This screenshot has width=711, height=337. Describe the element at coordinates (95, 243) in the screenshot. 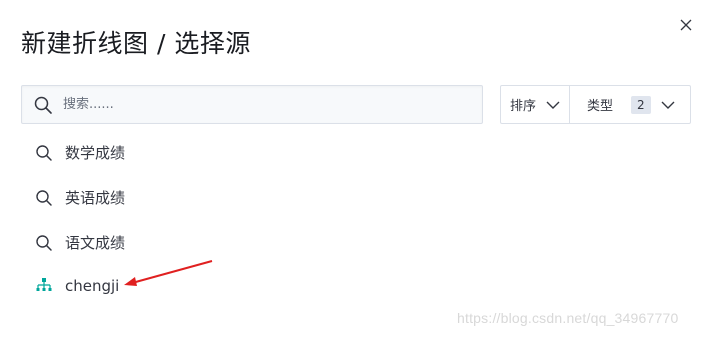

I see `source-label: 语文成绩` at that location.